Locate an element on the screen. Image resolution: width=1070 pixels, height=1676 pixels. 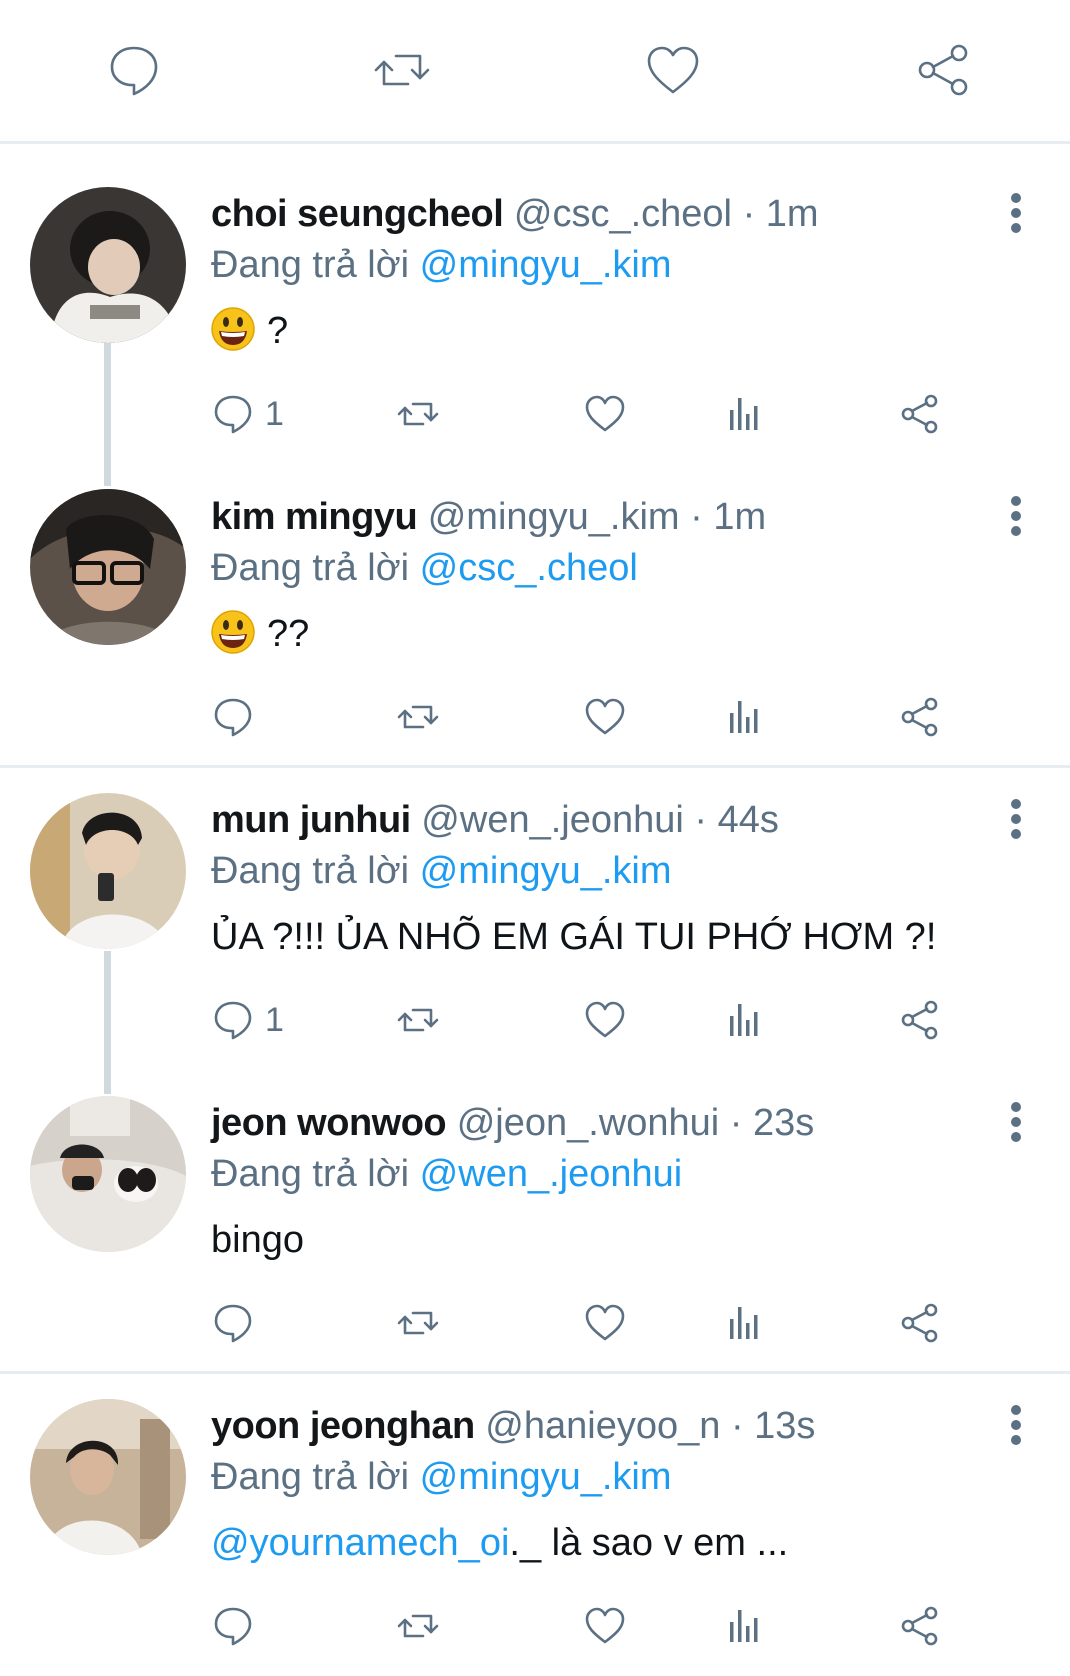
timestamp: 23s is located at coordinates (783, 1123).